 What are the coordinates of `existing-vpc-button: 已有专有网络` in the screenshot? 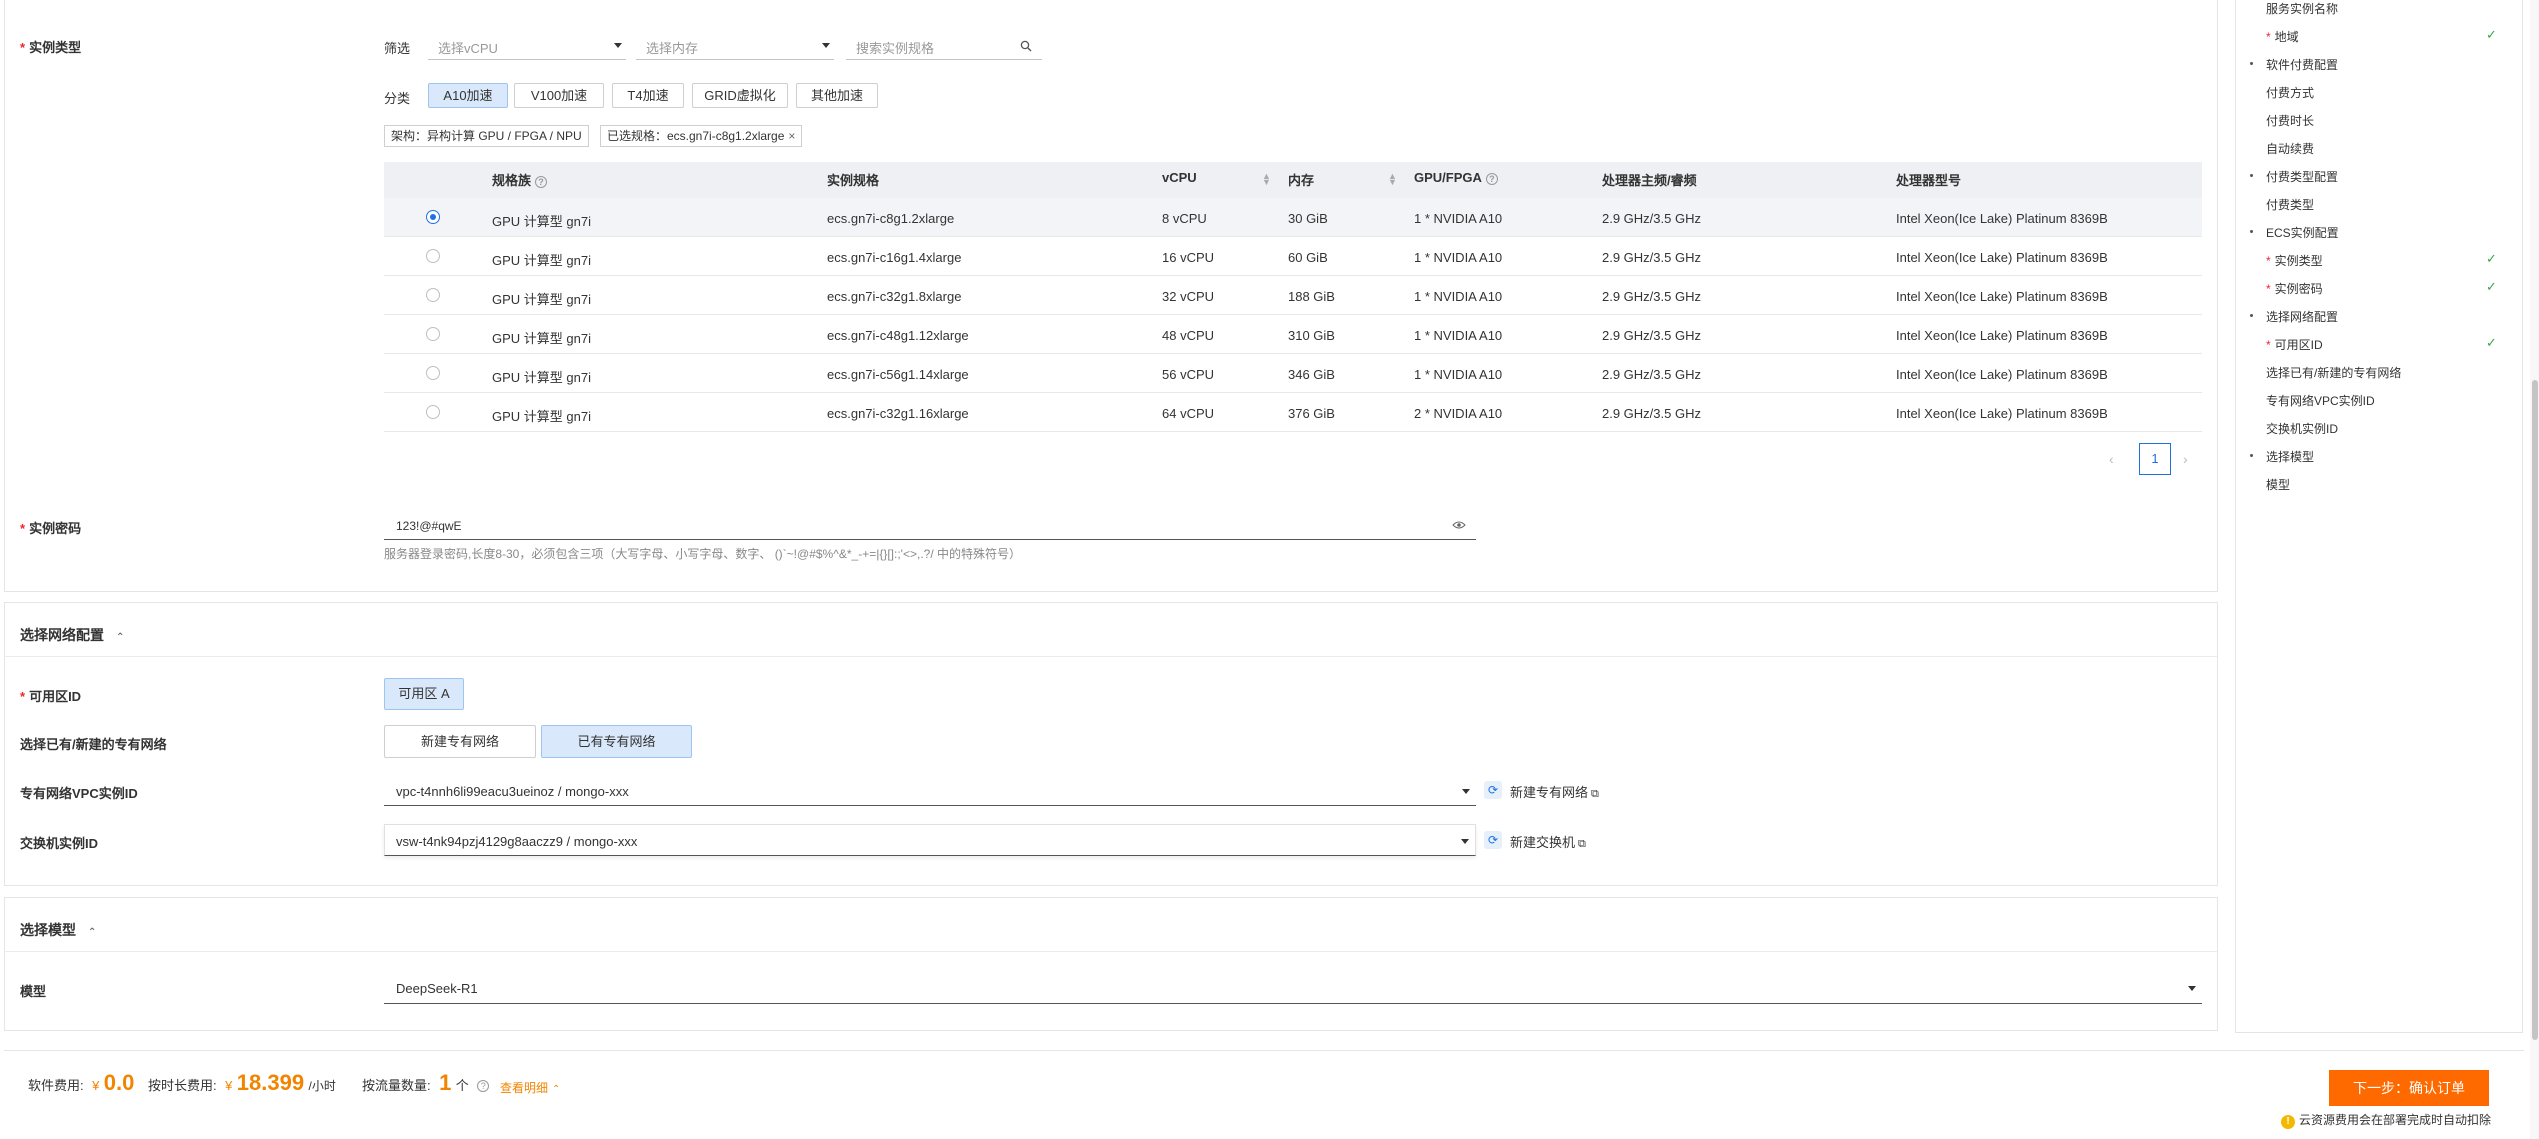 It's located at (616, 741).